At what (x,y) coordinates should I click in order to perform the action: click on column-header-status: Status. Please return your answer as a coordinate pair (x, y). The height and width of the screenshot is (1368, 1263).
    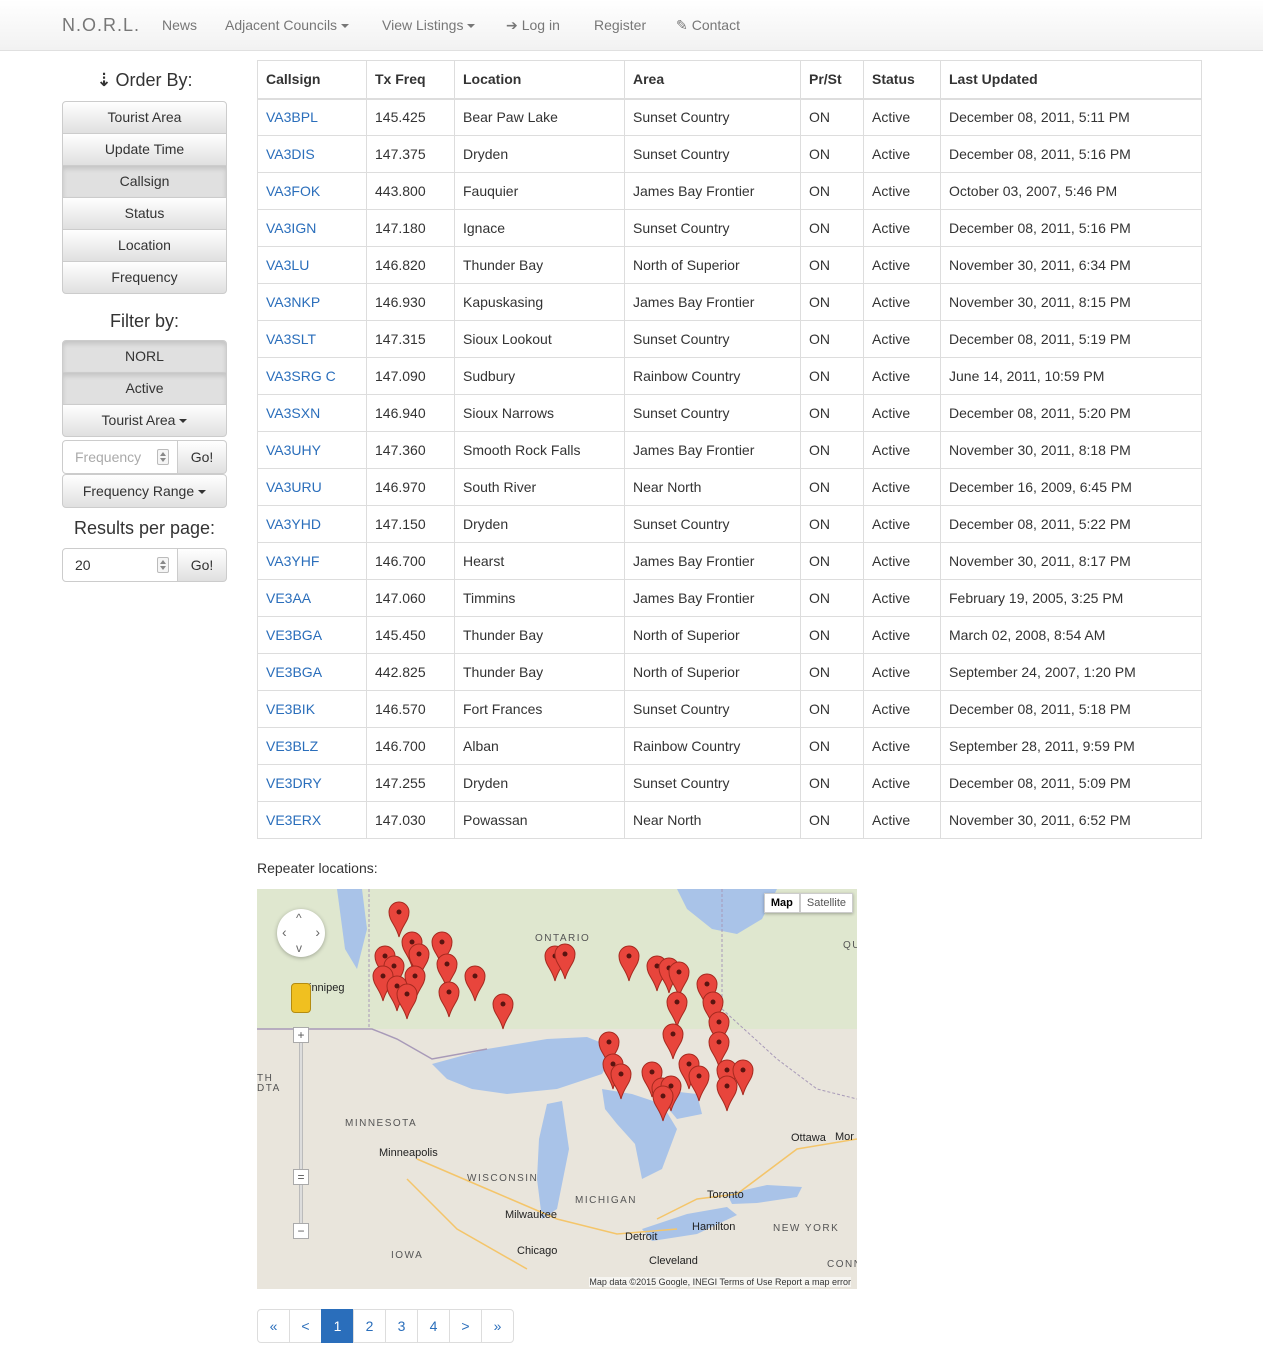
    Looking at the image, I should click on (902, 80).